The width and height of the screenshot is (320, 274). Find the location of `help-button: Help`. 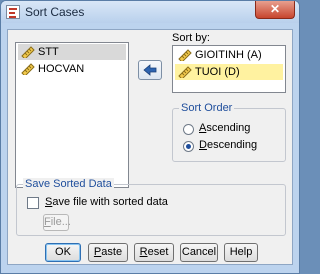

help-button: Help is located at coordinates (241, 252).